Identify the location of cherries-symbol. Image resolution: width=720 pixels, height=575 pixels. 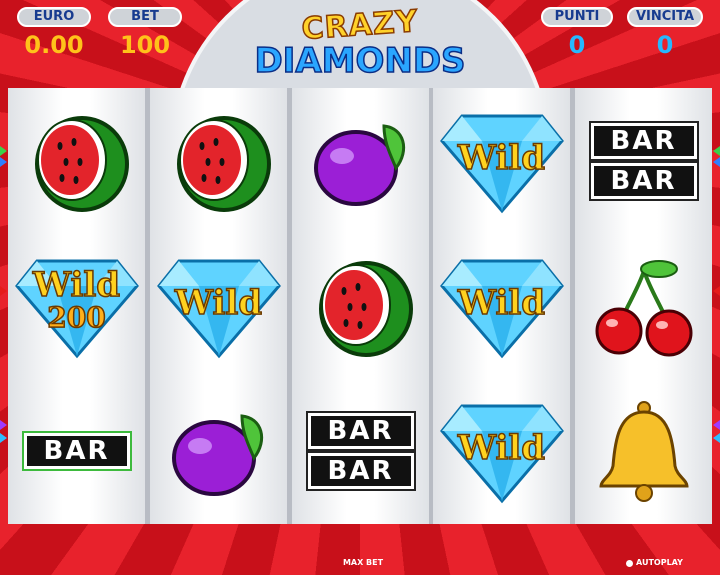
(643, 305).